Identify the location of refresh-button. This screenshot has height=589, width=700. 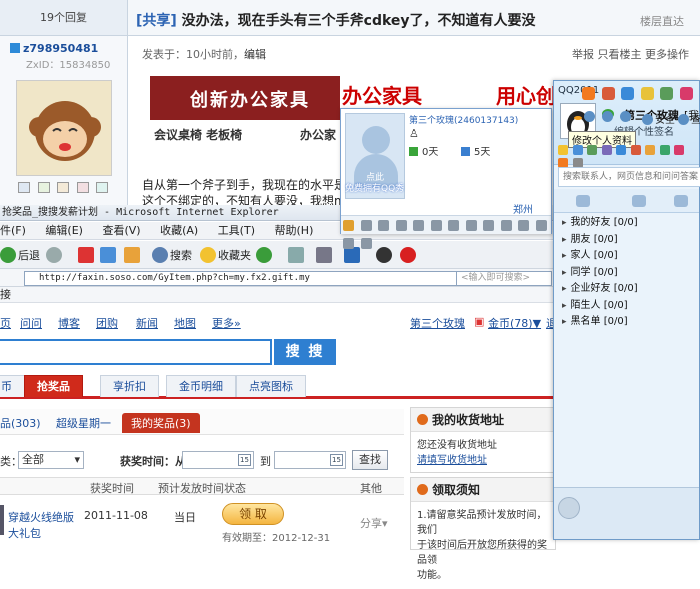
(109, 255).